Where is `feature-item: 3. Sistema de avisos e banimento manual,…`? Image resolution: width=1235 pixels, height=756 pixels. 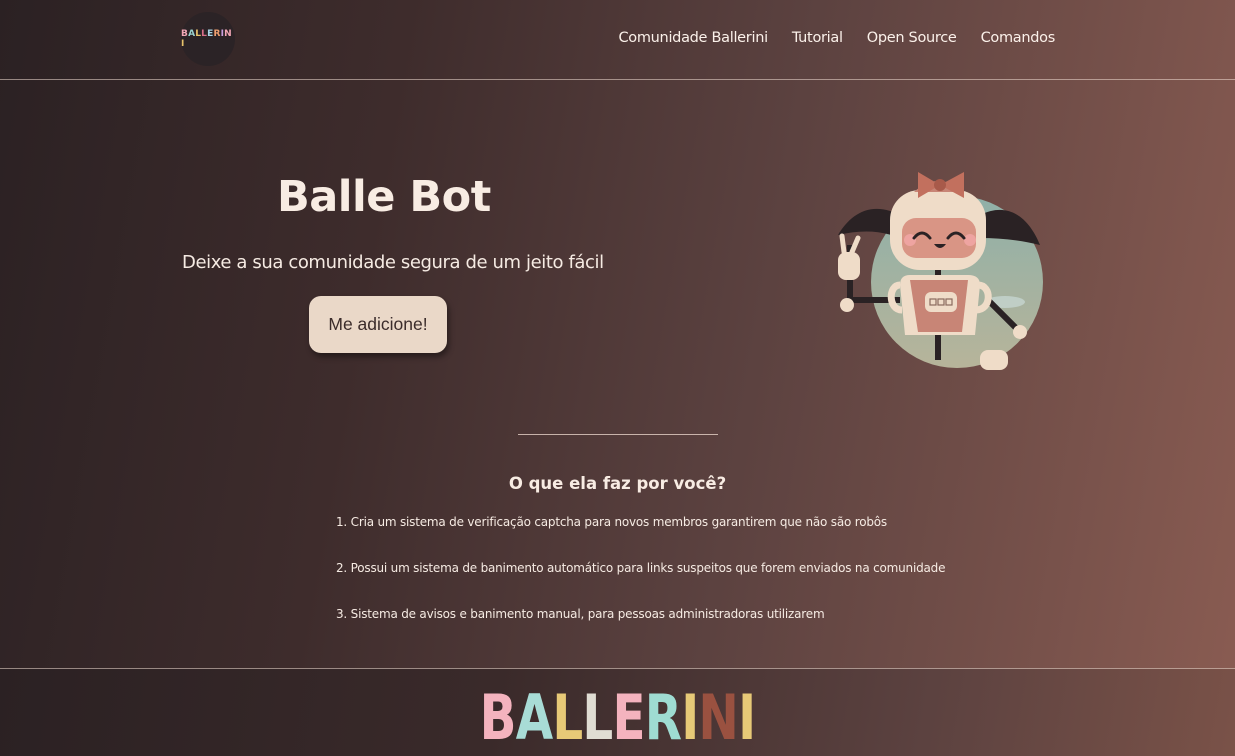
feature-item: 3. Sistema de avisos e banimento manual,… is located at coordinates (580, 614).